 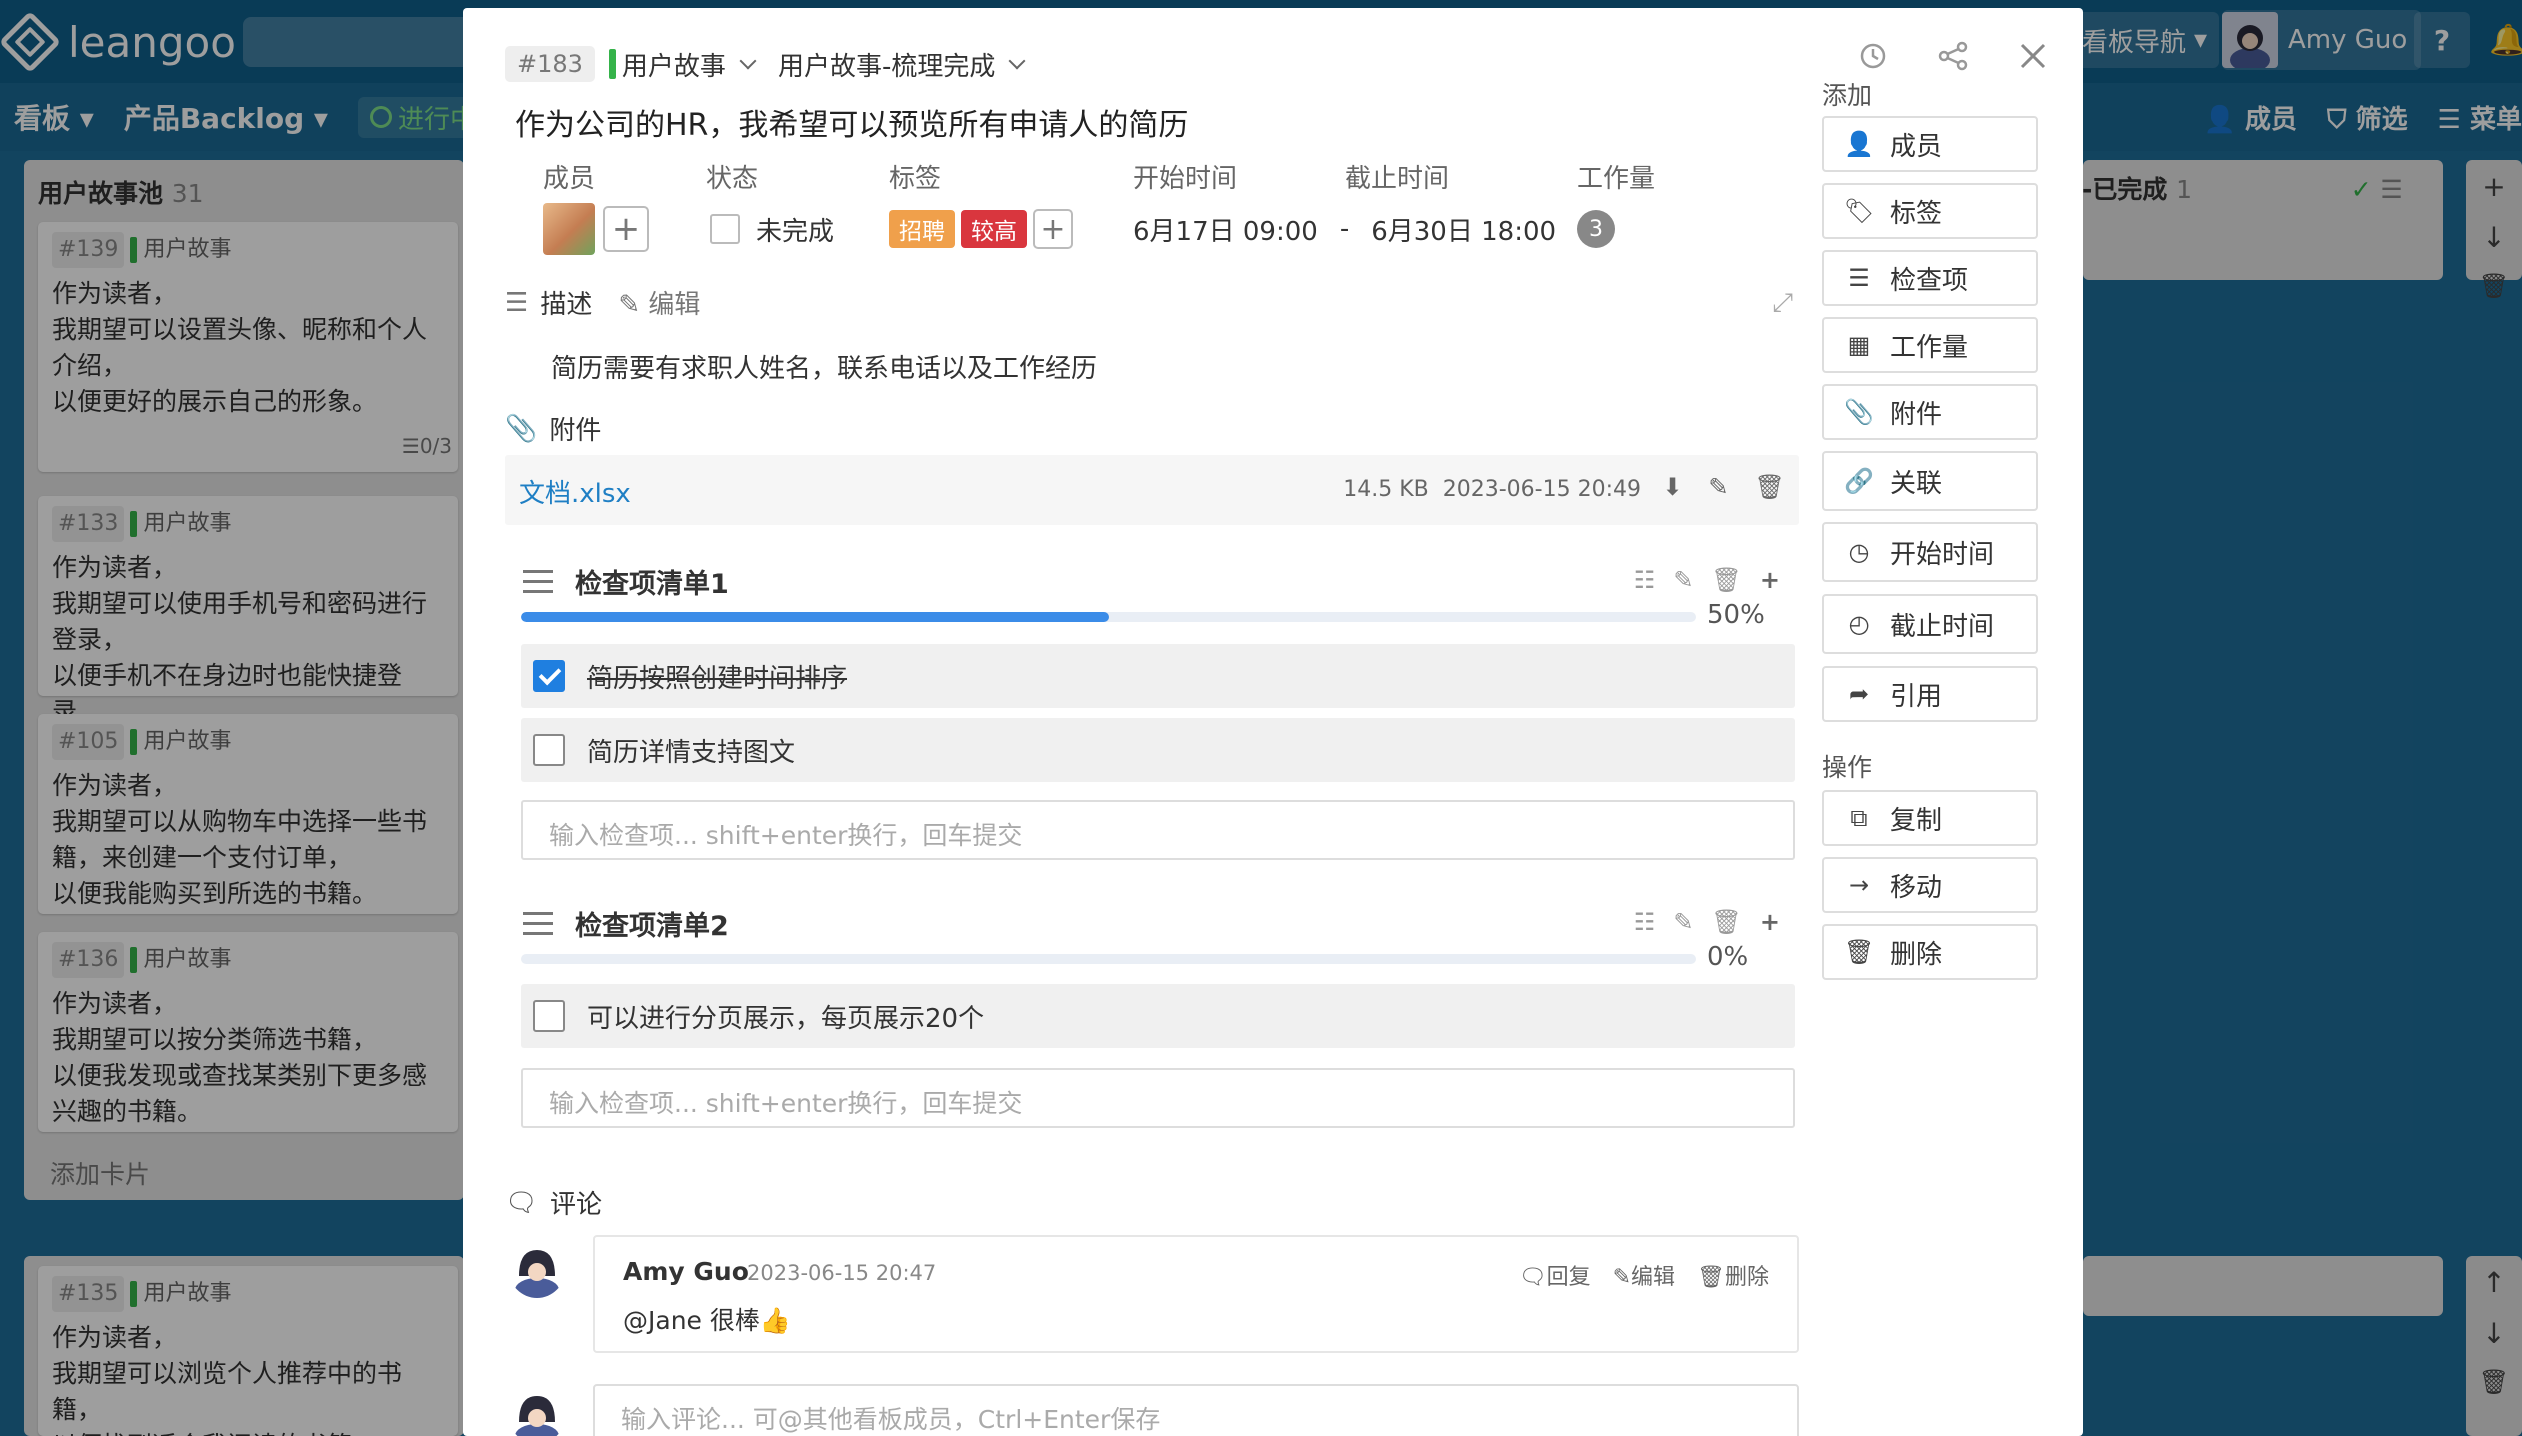 I want to click on sidebar-move: → 移动, so click(x=1930, y=885).